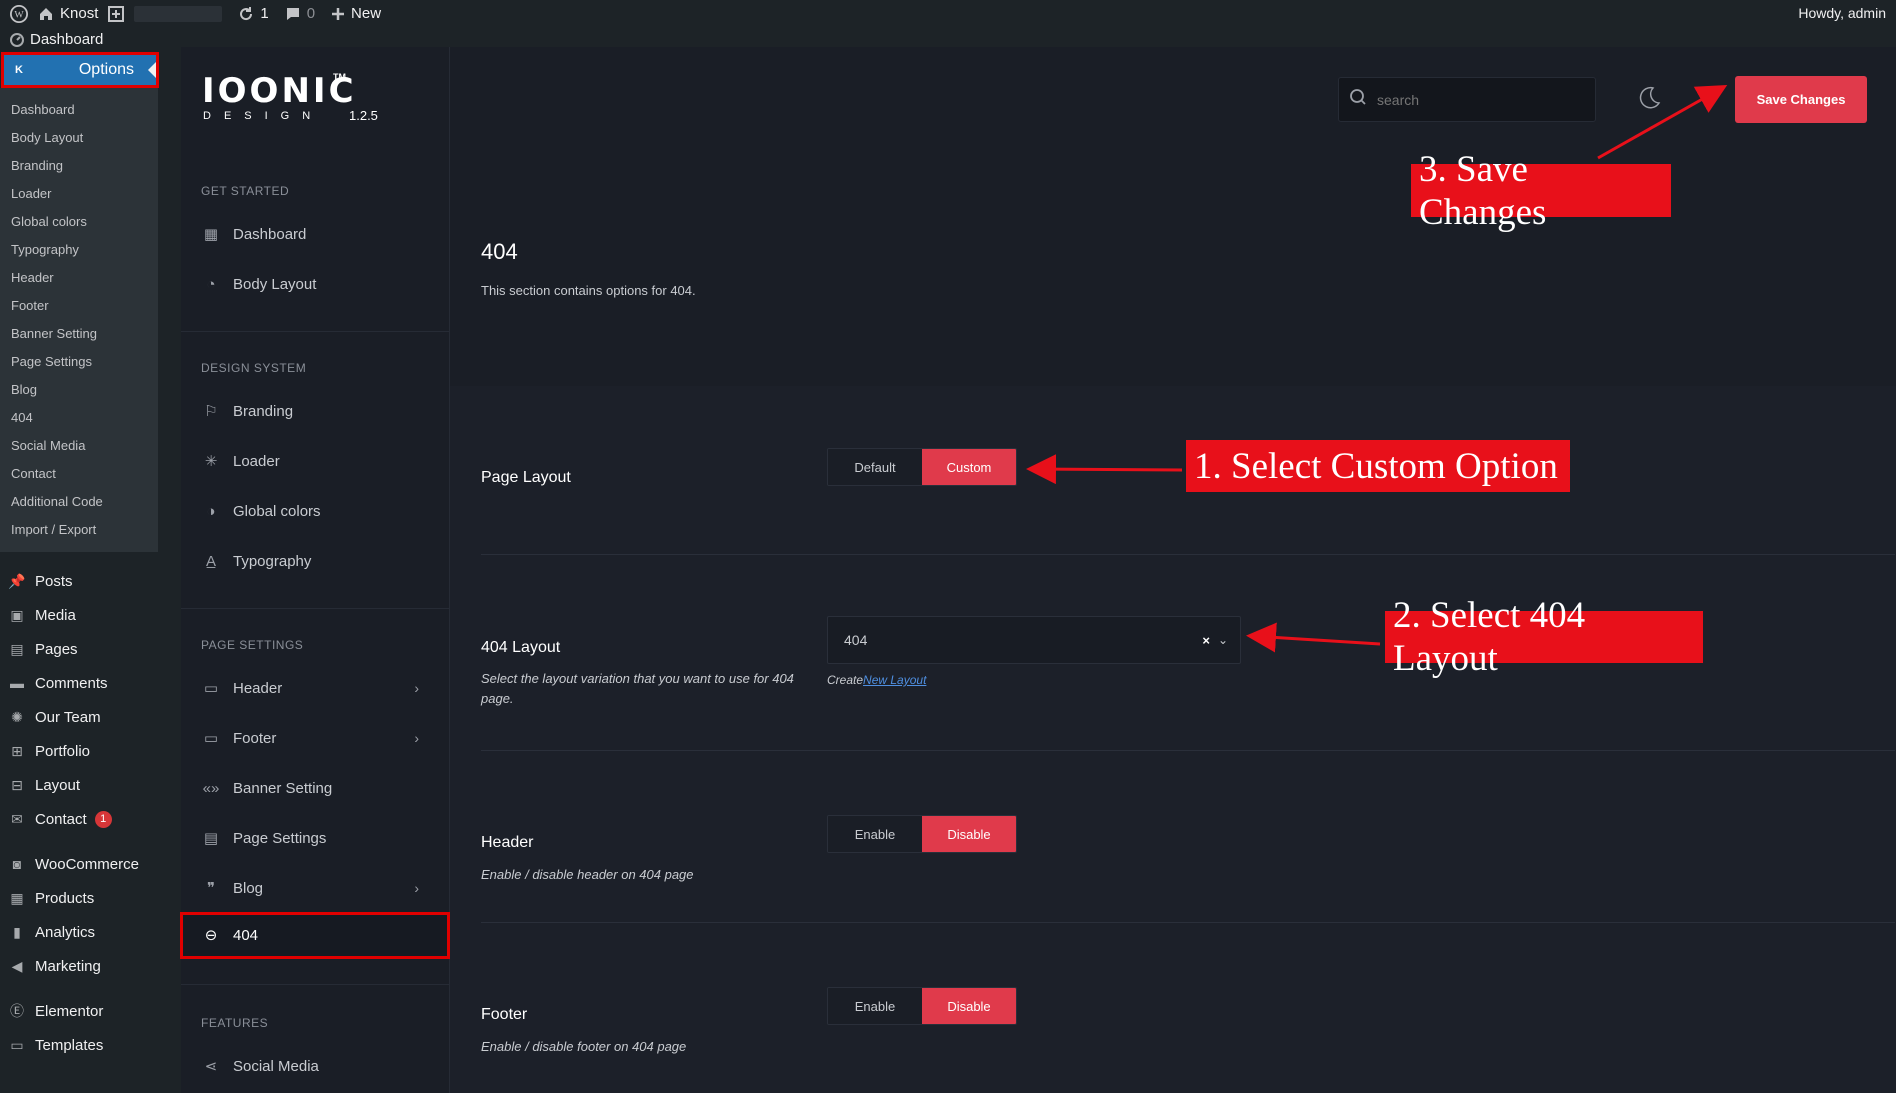  I want to click on nav-label: Loader, so click(256, 461).